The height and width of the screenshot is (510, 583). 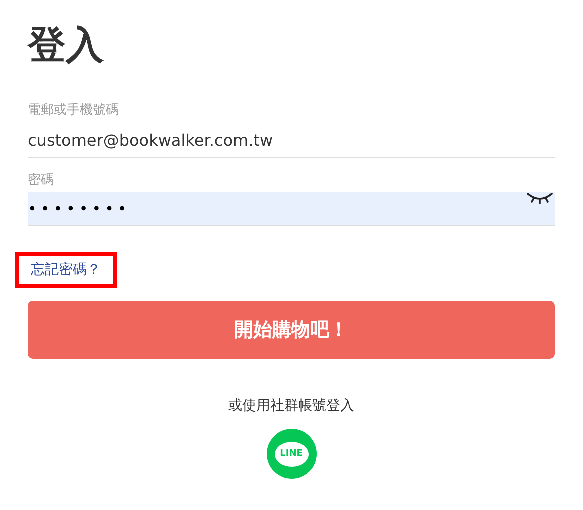 What do you see at coordinates (291, 406) in the screenshot?
I see `social-login-label: 或使用社群帳號登入` at bounding box center [291, 406].